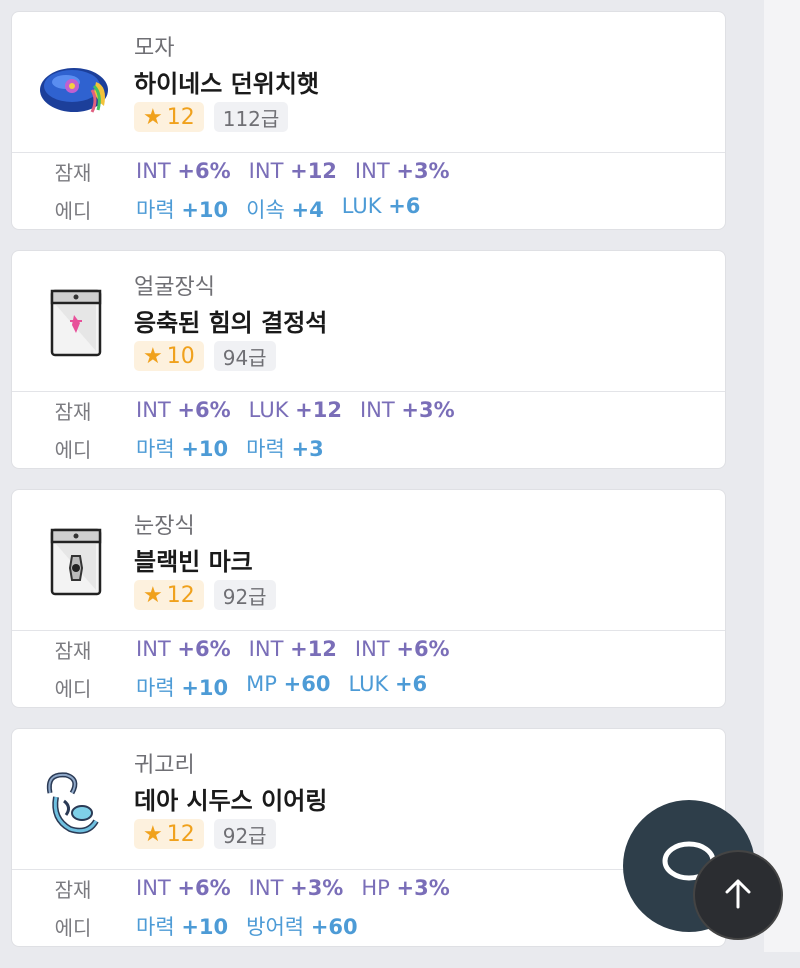 The height and width of the screenshot is (968, 800). Describe the element at coordinates (251, 117) in the screenshot. I see `level-badge: 112급` at that location.